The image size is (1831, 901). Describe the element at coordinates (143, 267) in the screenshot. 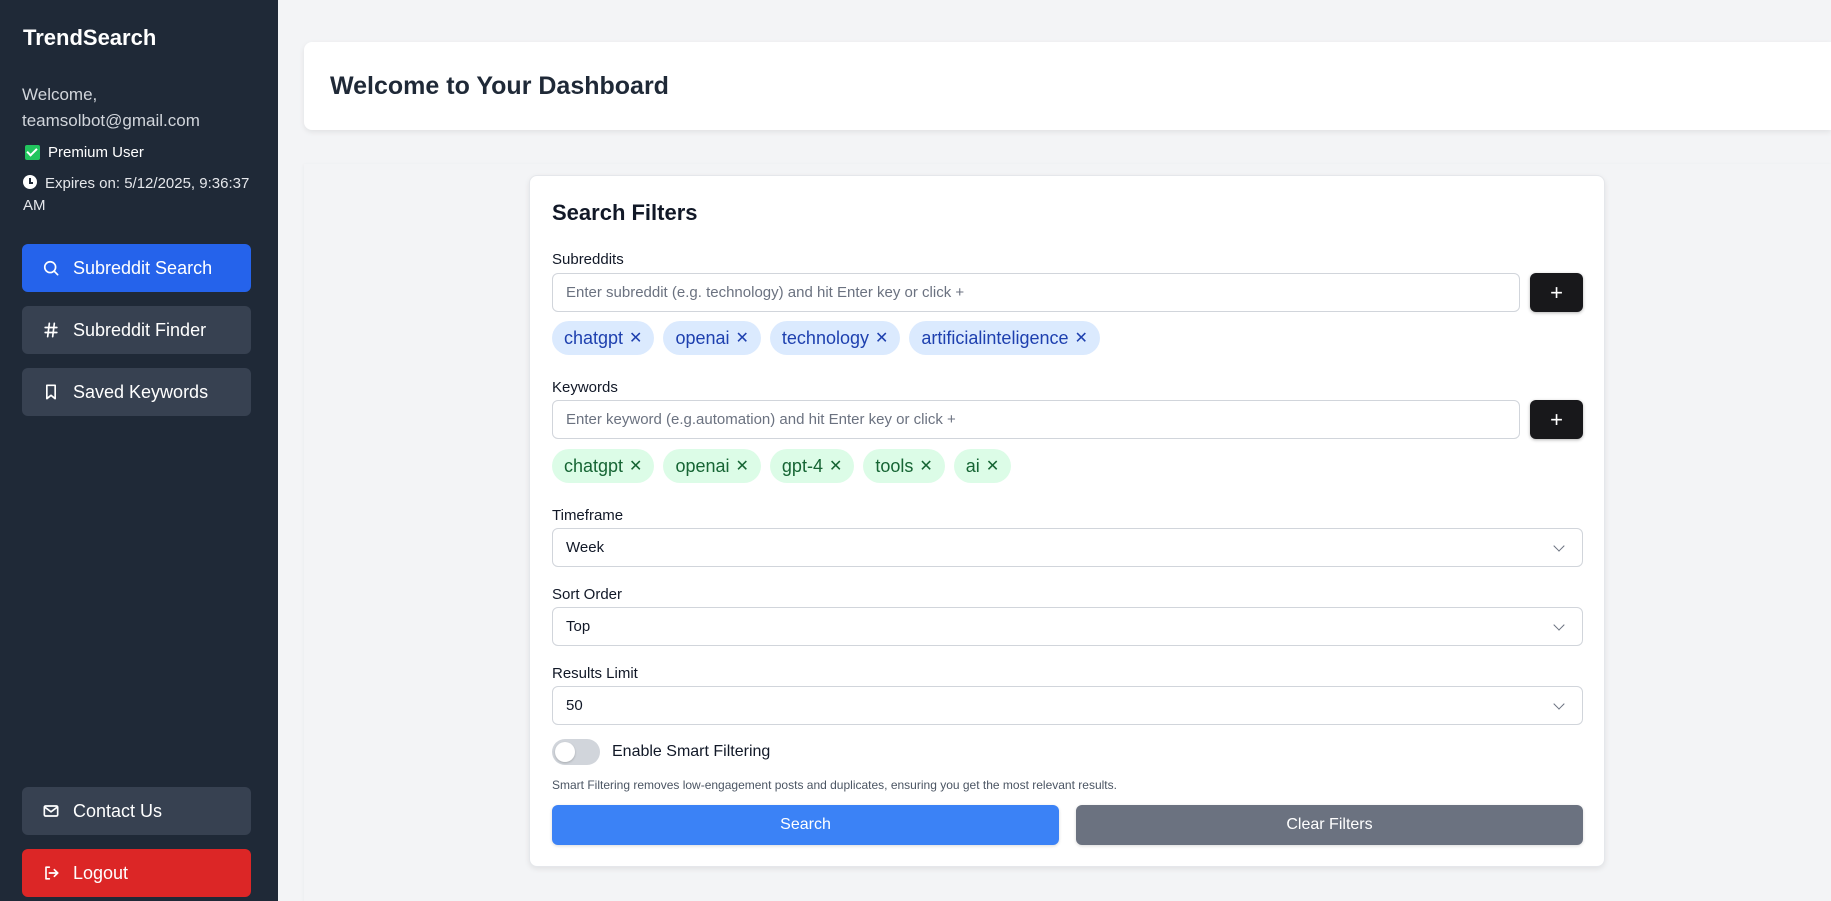

I see `nav-label: Subreddit Search` at that location.